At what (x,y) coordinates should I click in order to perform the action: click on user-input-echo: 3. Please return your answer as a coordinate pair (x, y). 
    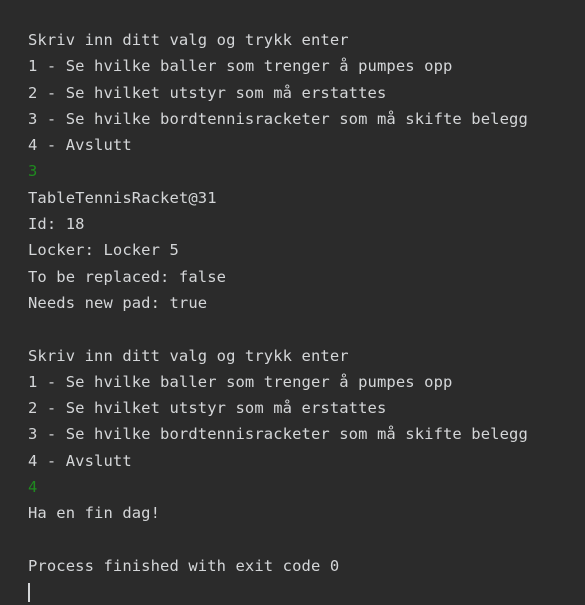
    Looking at the image, I should click on (33, 171).